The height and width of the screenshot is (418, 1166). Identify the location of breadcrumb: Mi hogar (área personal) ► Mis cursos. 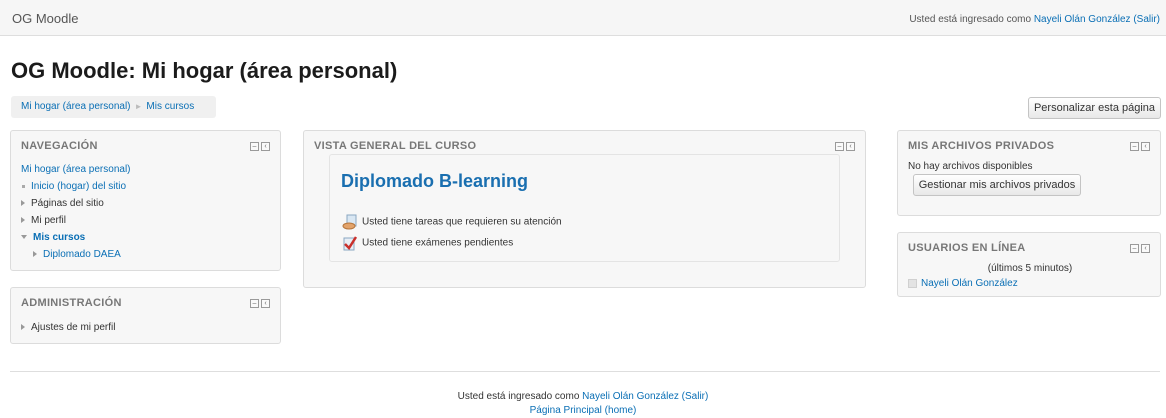
(113, 107).